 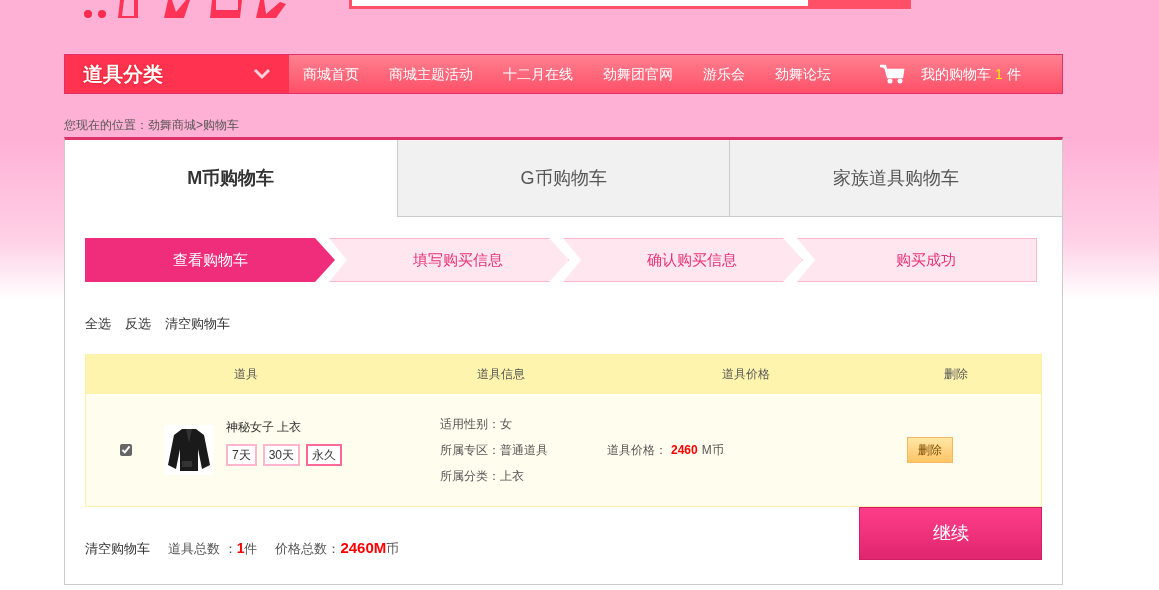 I want to click on continue-button: 继续, so click(x=950, y=533).